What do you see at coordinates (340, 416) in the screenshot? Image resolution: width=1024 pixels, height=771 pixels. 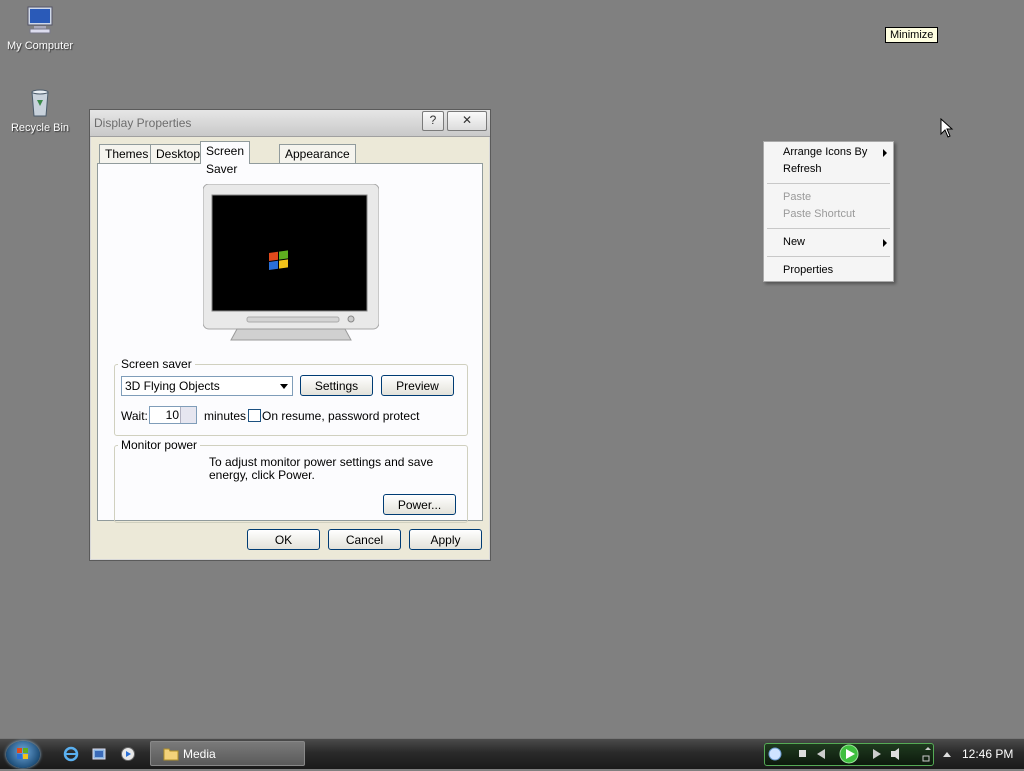 I see `password-protect-label: On resume, password protect` at bounding box center [340, 416].